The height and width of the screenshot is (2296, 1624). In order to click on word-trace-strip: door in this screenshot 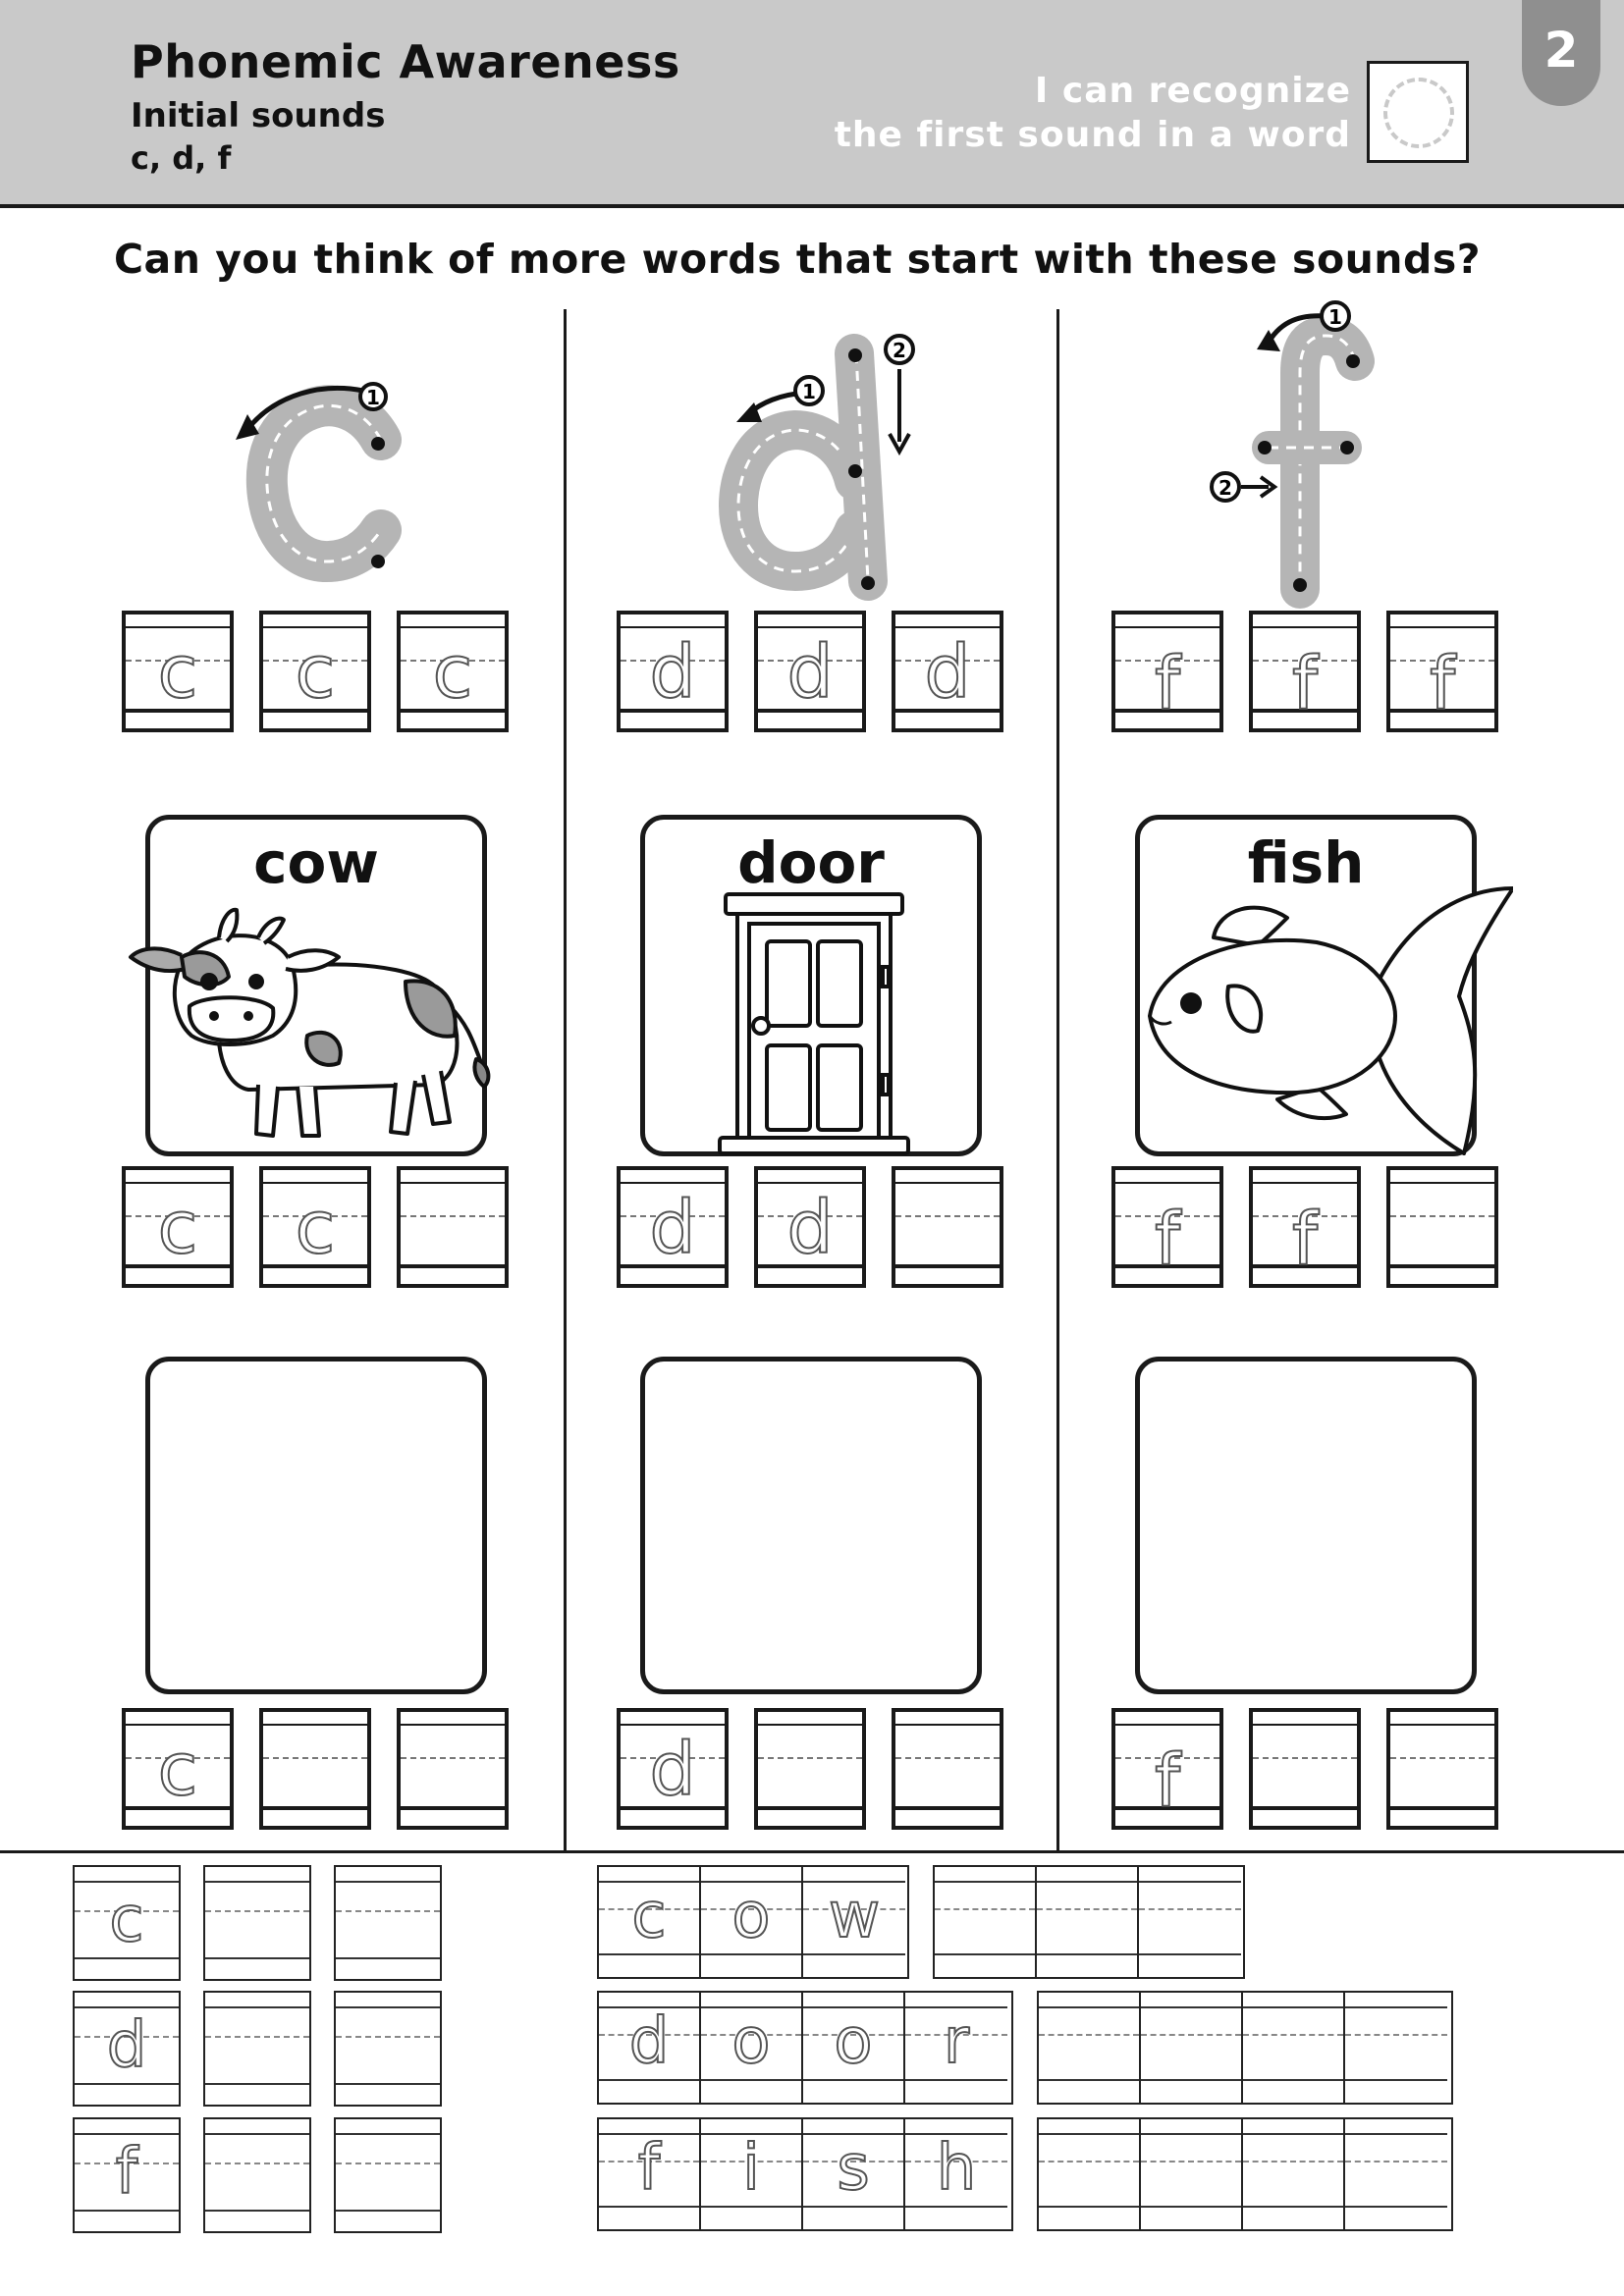, I will do `click(805, 2048)`.